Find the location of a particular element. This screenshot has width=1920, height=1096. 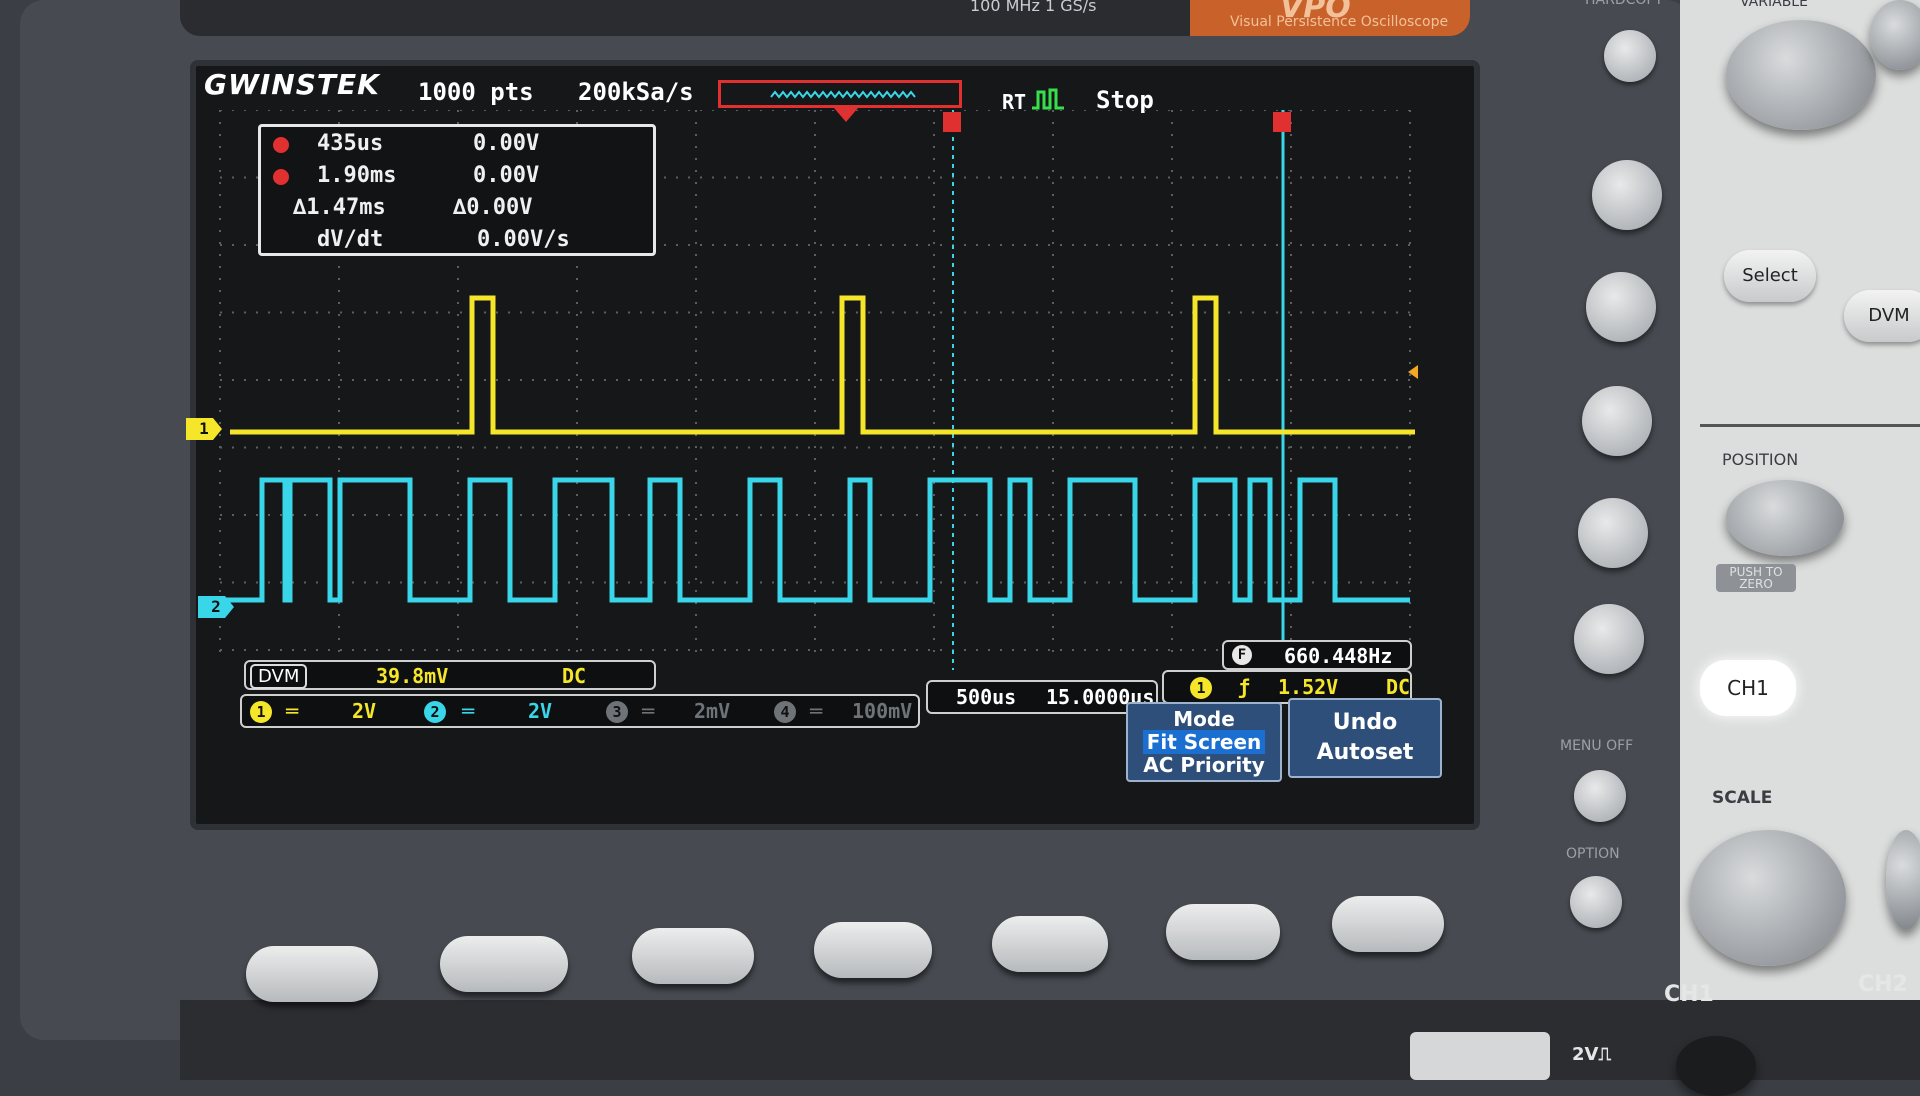

ch3-coupling-icon: ═ is located at coordinates (648, 711).